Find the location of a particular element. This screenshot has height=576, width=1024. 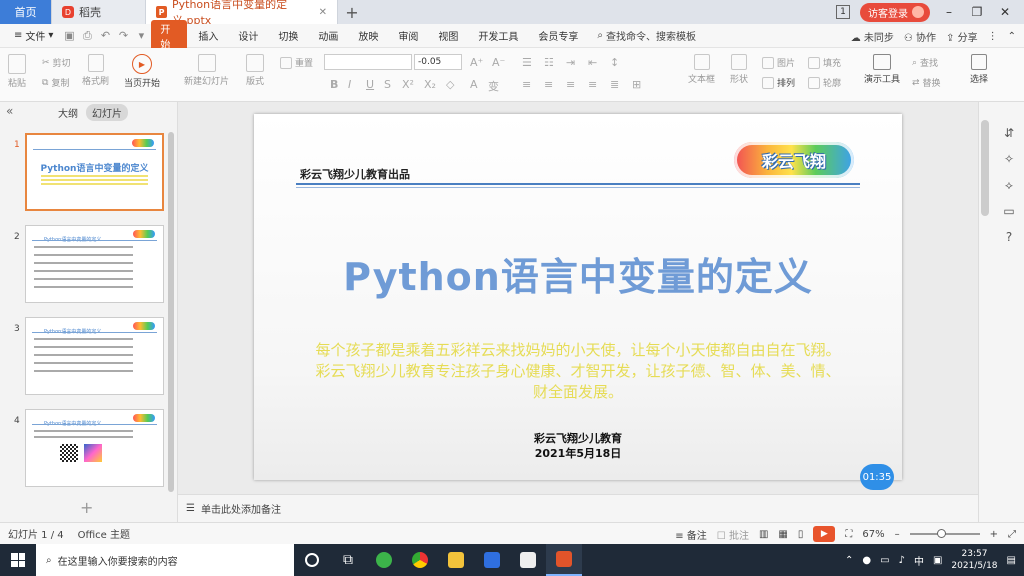

distribute-icon: ≣ is located at coordinates (614, 84).